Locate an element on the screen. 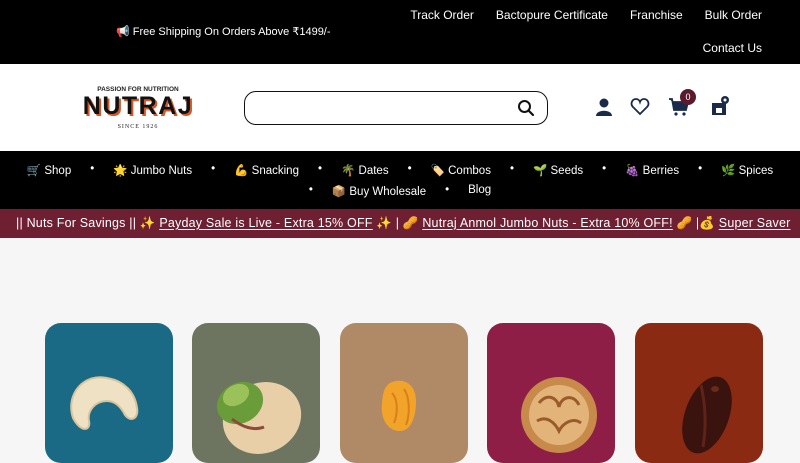 The width and height of the screenshot is (800, 463). bactopure-certificate-link: Bactopure Certificate is located at coordinates (552, 15).